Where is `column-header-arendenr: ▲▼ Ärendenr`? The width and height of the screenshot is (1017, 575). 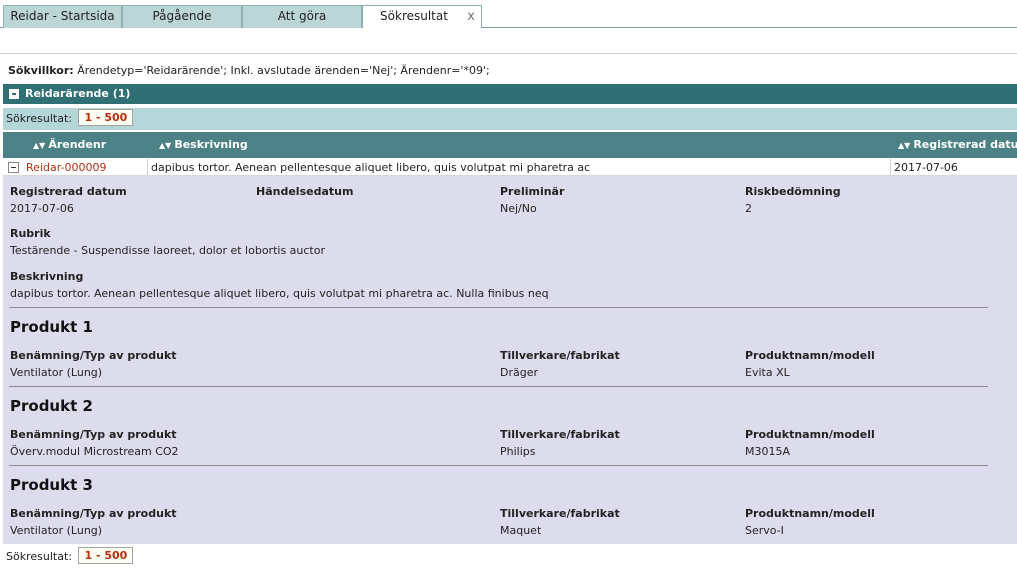
column-header-arendenr: ▲▼ Ärendenr is located at coordinates (69, 145).